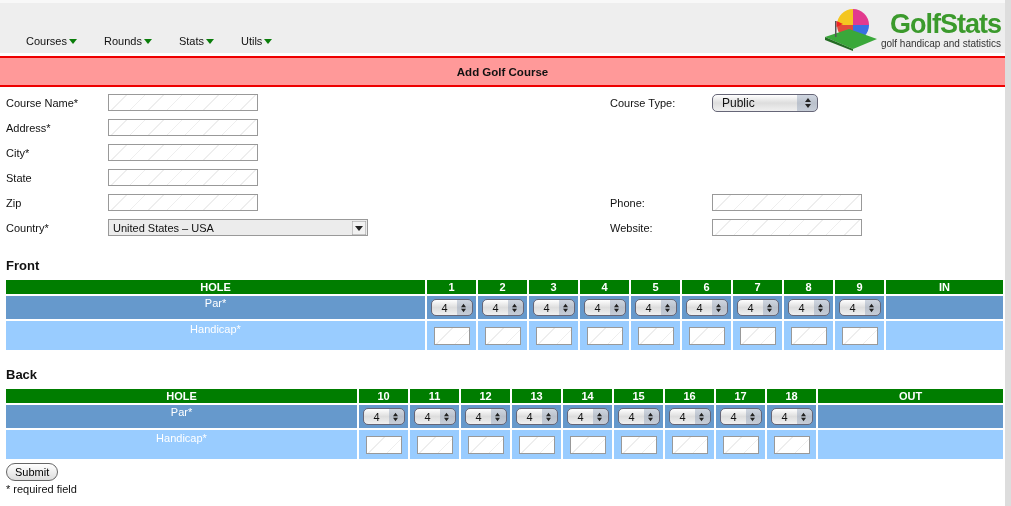 Image resolution: width=1011 pixels, height=506 pixels. What do you see at coordinates (383, 396) in the screenshot?
I see `column-header: 10` at bounding box center [383, 396].